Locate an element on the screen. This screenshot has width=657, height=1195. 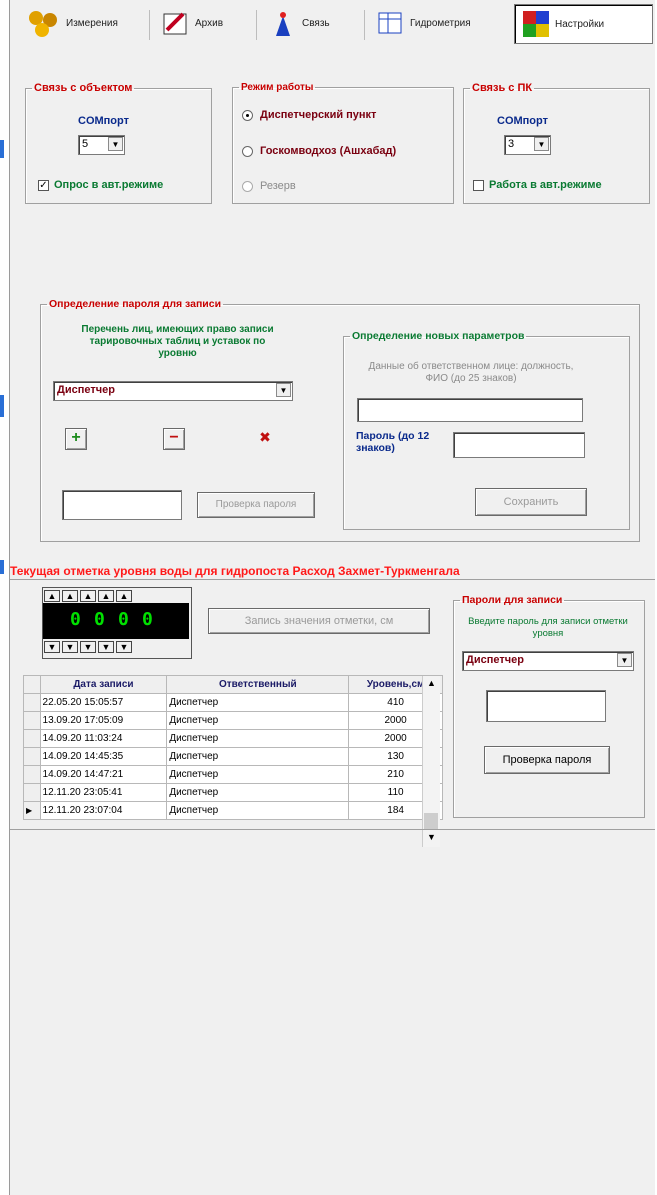
group-title: Связь с ПК is located at coordinates (502, 88).